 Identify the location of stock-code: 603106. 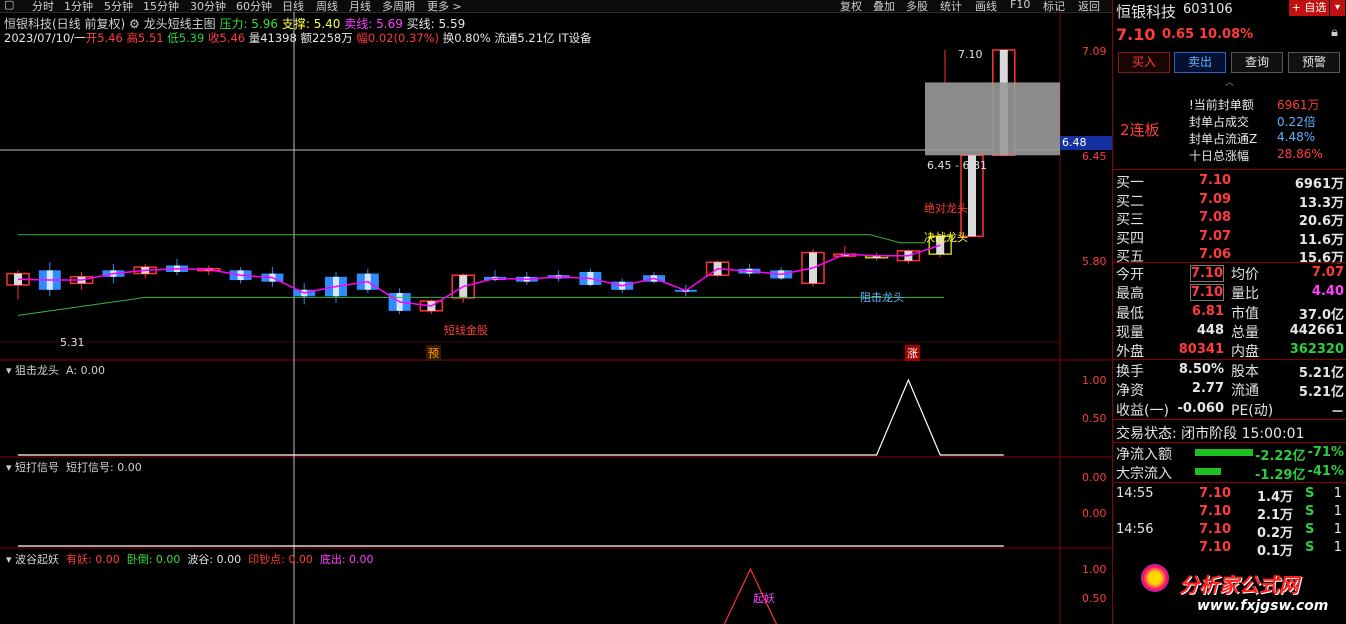
(1208, 9).